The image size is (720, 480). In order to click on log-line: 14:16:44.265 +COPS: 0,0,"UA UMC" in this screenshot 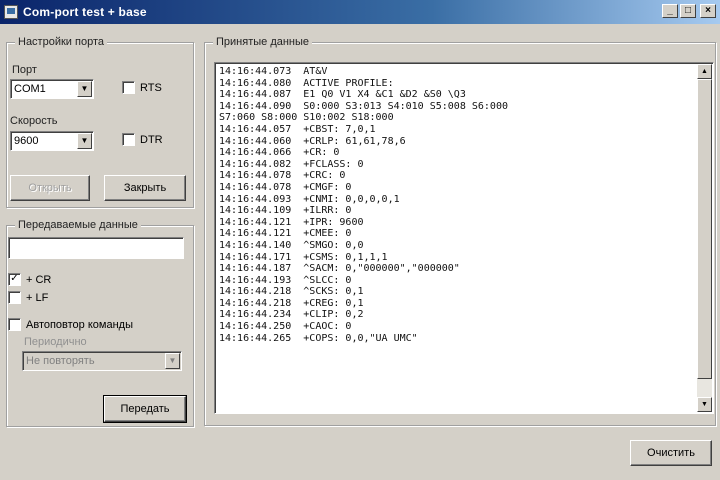, I will do `click(318, 338)`.